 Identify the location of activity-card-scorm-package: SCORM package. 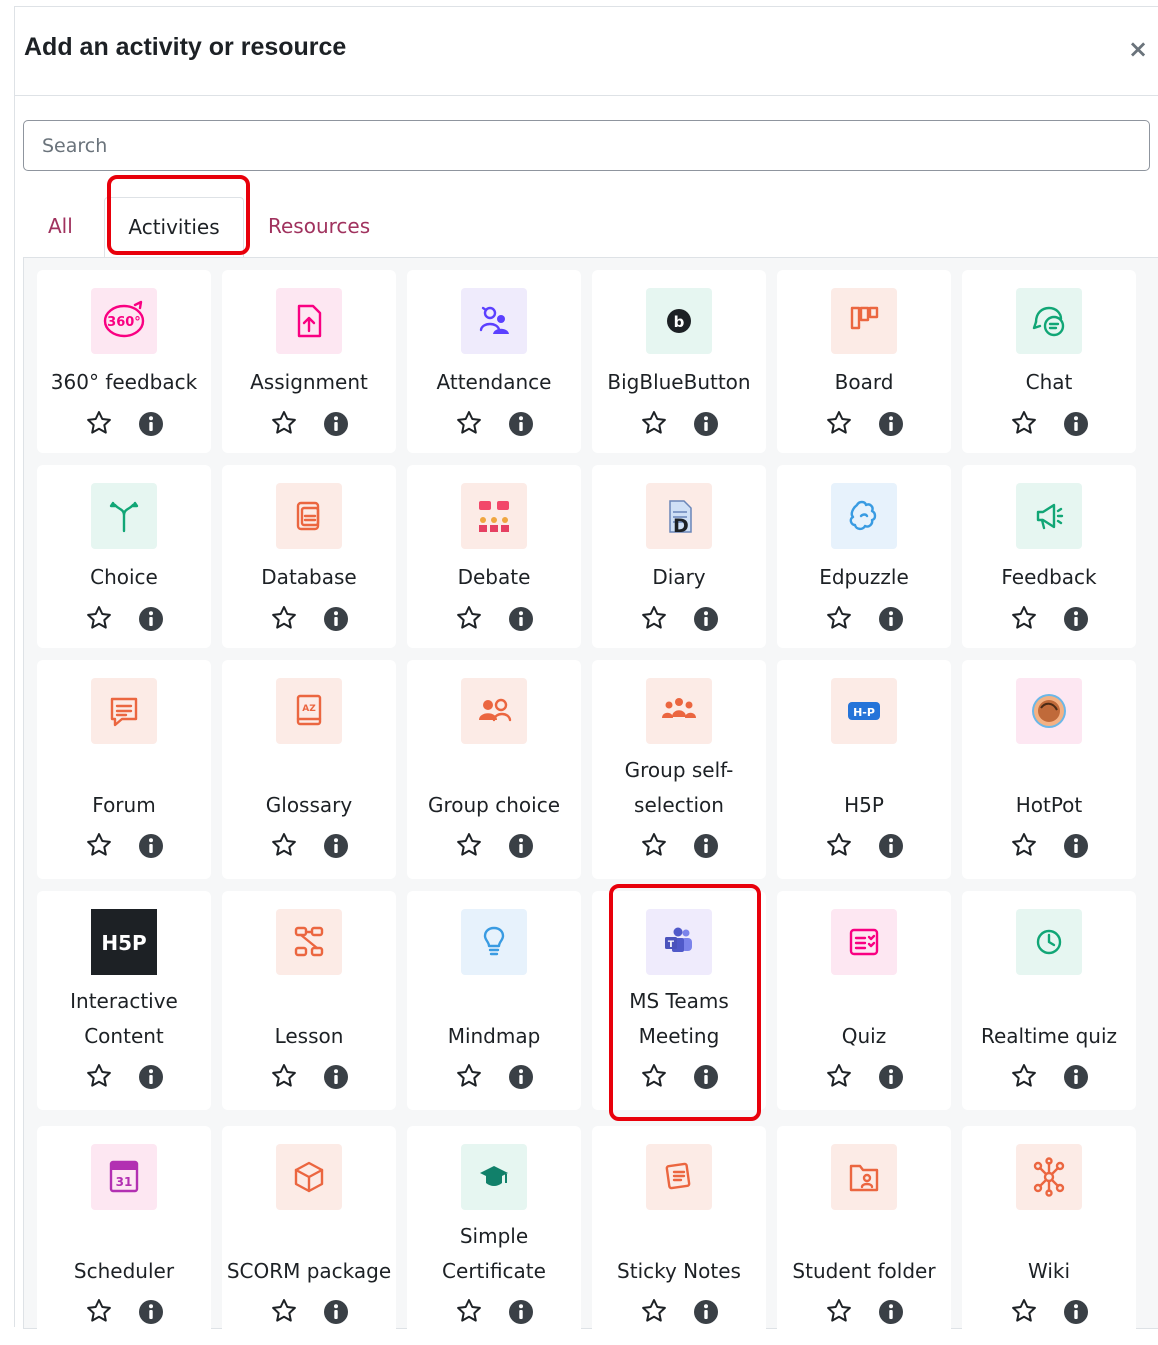
(309, 1235).